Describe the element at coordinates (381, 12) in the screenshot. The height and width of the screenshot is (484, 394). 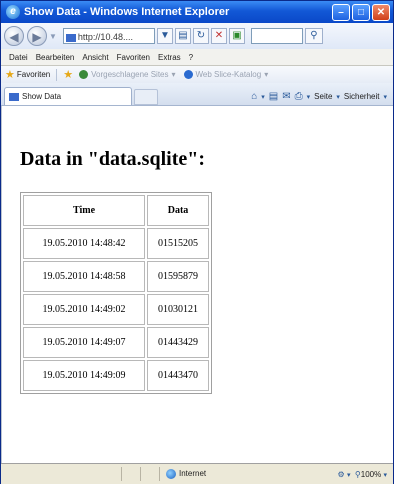
I see `close-button: ✕` at that location.